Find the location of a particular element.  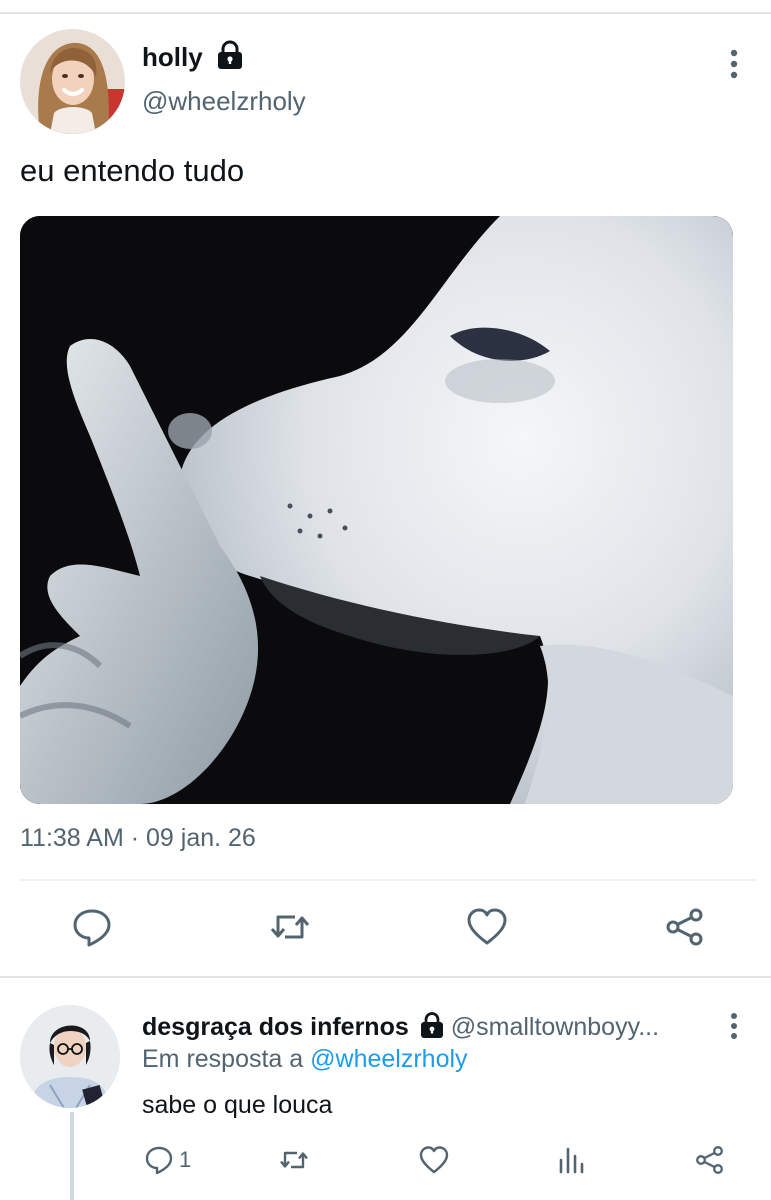

tweet-text: eu entendo tudo is located at coordinates (132, 170).